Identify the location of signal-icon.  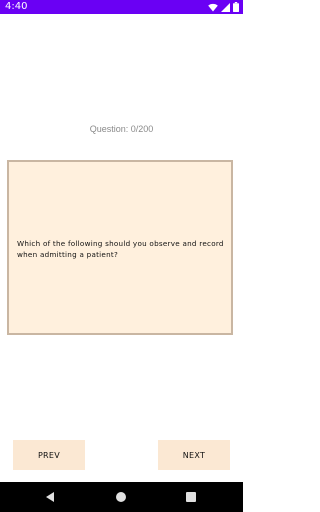
(225, 7).